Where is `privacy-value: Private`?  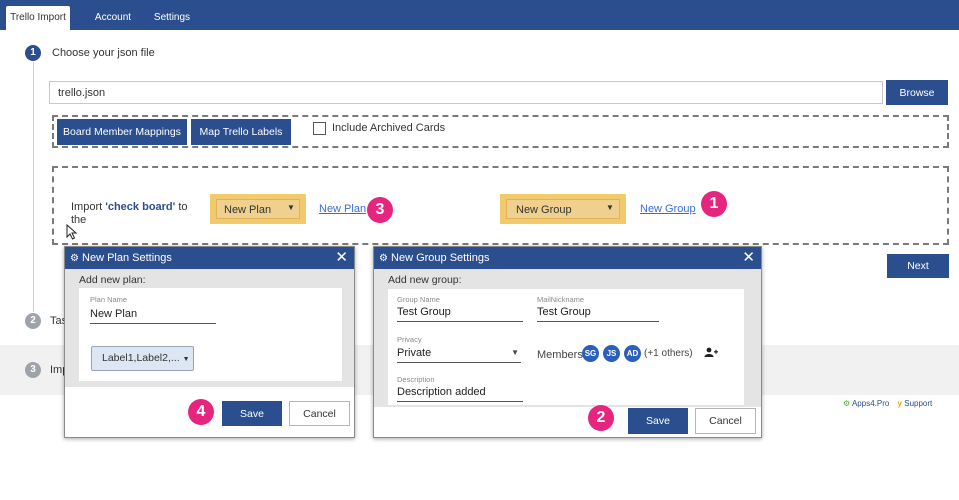 privacy-value: Private is located at coordinates (414, 353).